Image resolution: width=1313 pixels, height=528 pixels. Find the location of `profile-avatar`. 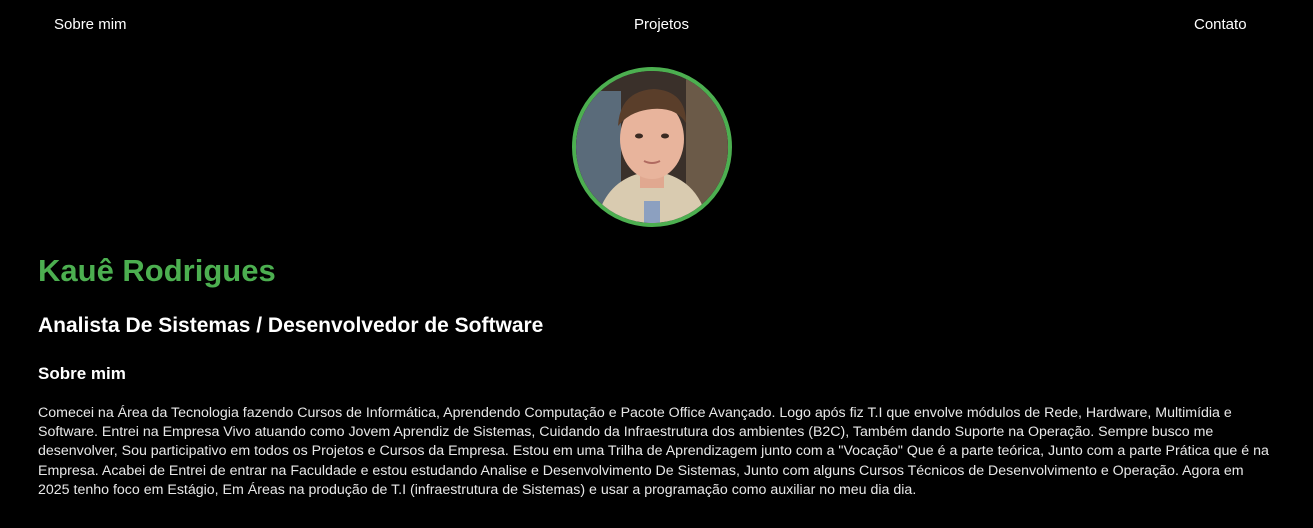

profile-avatar is located at coordinates (652, 147).